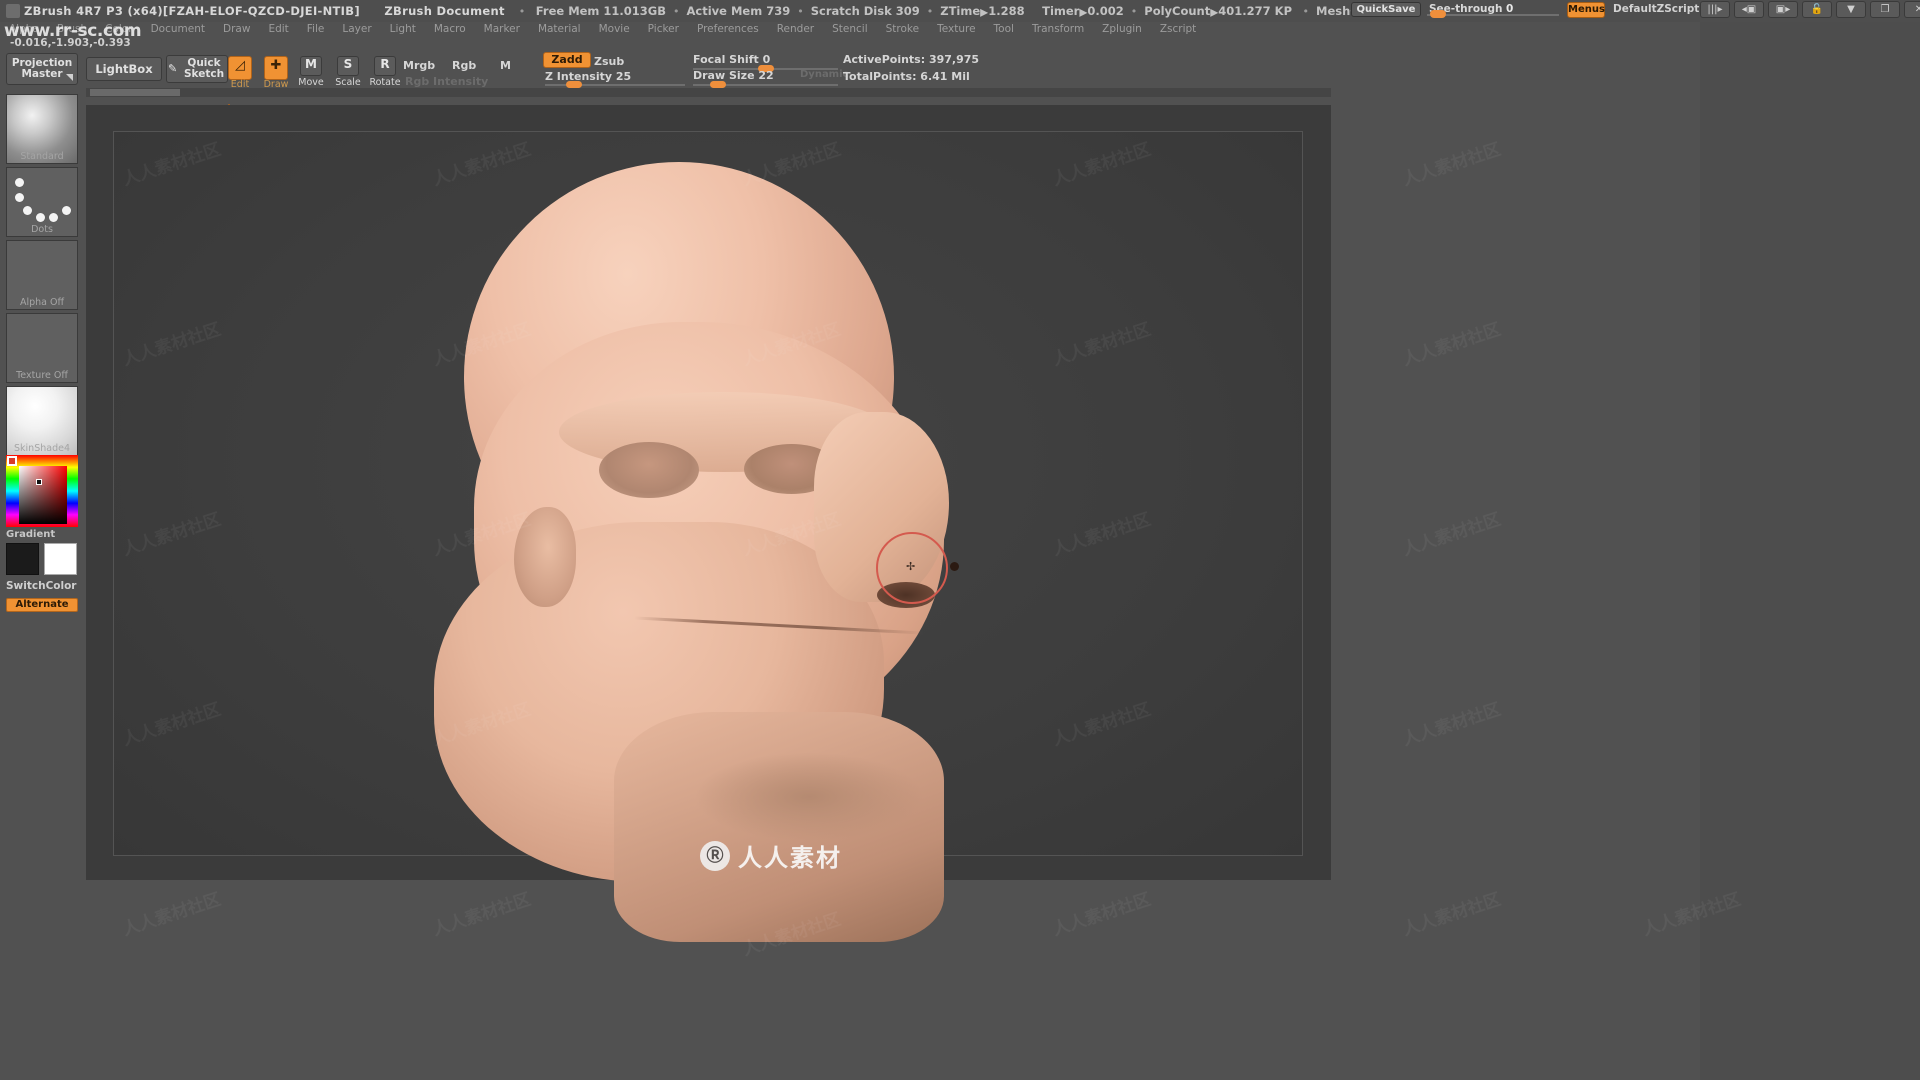 The height and width of the screenshot is (1080, 1920). I want to click on polycount-value: 401.277 KP, so click(1255, 11).